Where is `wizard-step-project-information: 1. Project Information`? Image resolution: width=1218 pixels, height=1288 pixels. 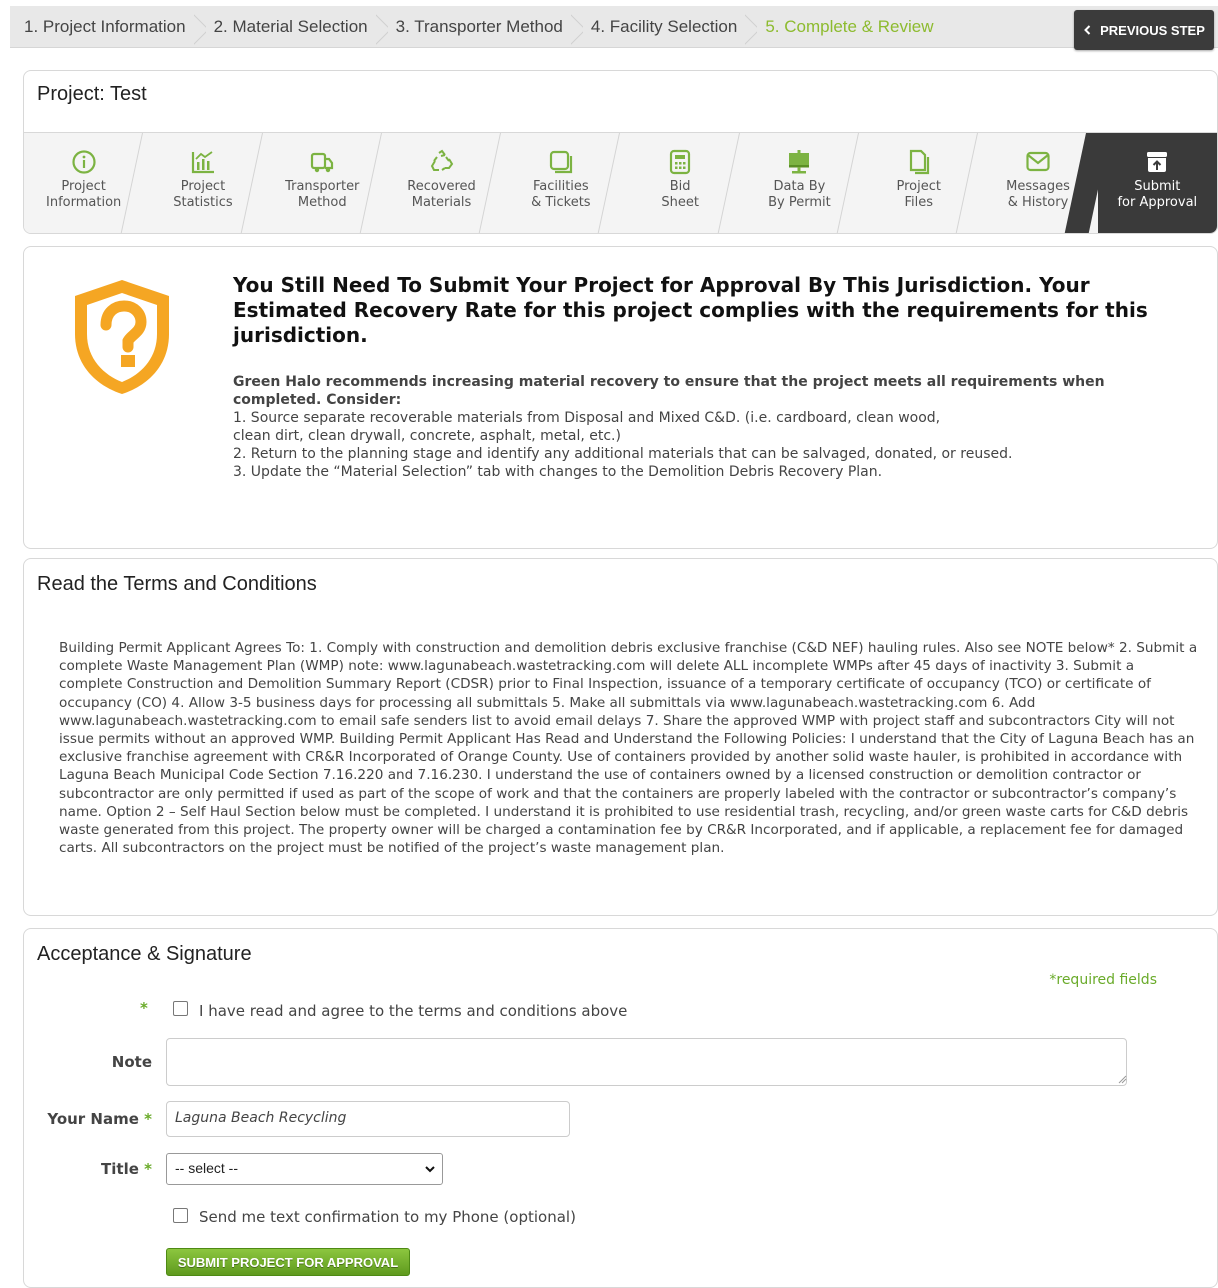 wizard-step-project-information: 1. Project Information is located at coordinates (105, 27).